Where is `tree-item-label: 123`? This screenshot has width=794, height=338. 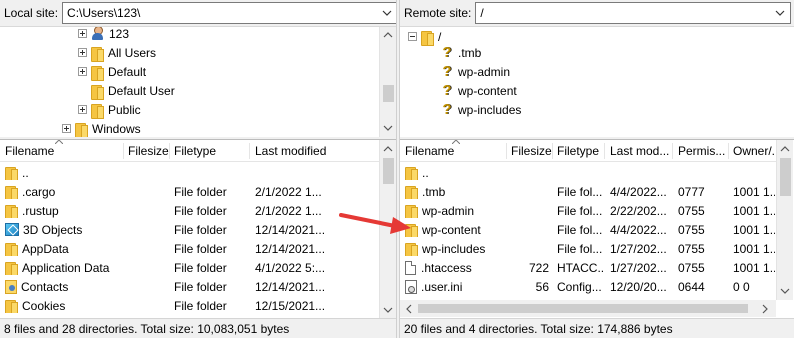 tree-item-label: 123 is located at coordinates (119, 33).